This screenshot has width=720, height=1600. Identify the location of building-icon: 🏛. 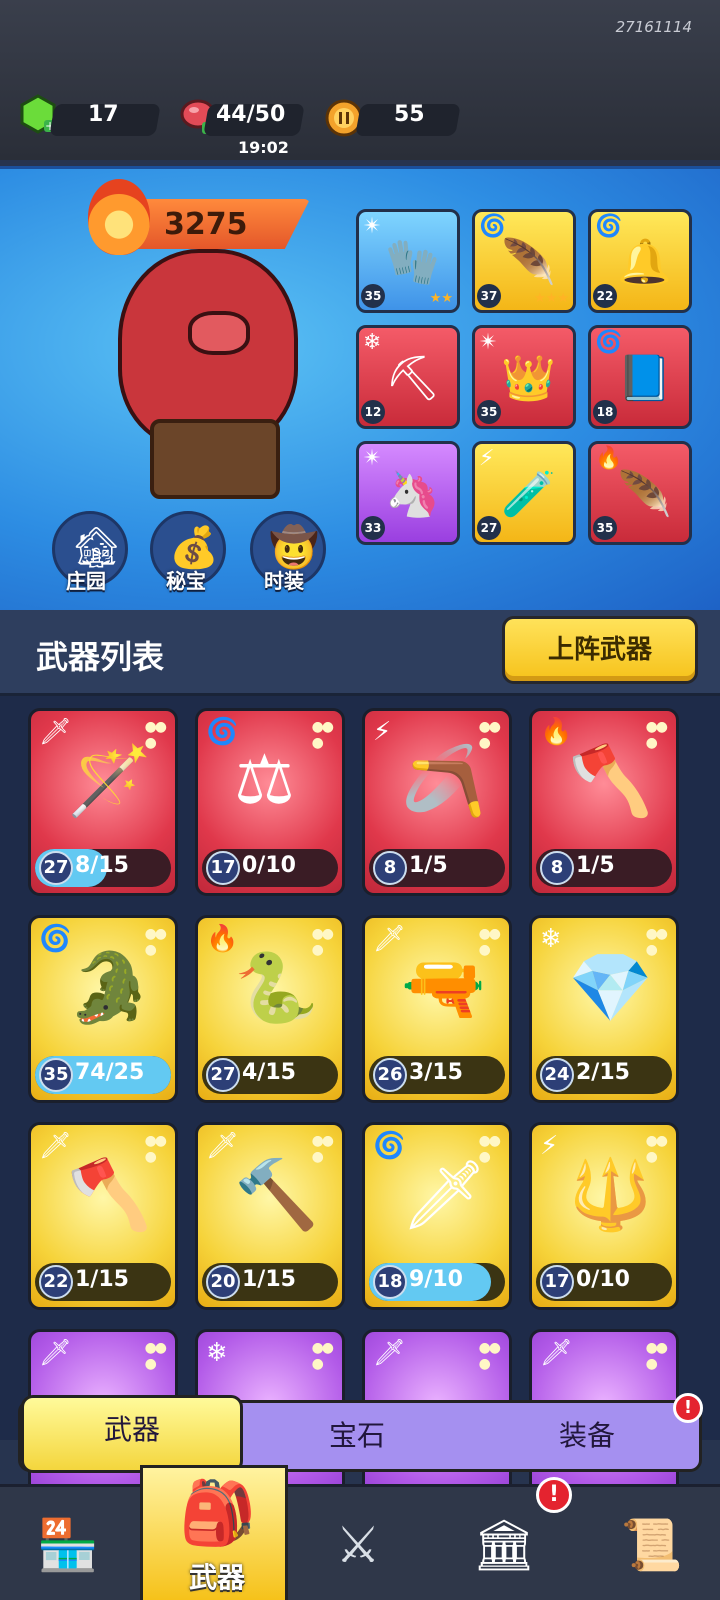
(504, 1545).